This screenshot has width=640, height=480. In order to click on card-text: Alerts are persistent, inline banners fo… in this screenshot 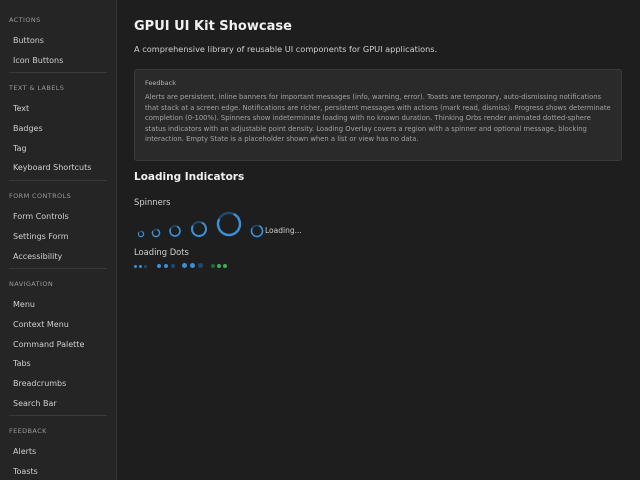, I will do `click(378, 118)`.